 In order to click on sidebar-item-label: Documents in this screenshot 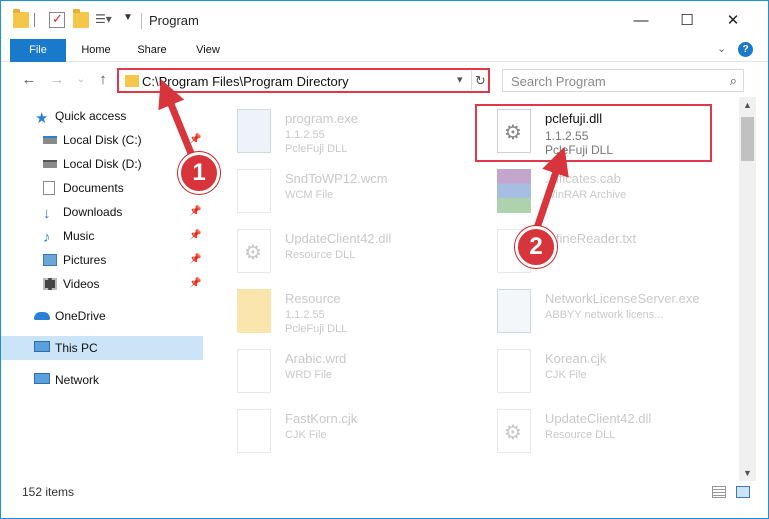, I will do `click(93, 188)`.